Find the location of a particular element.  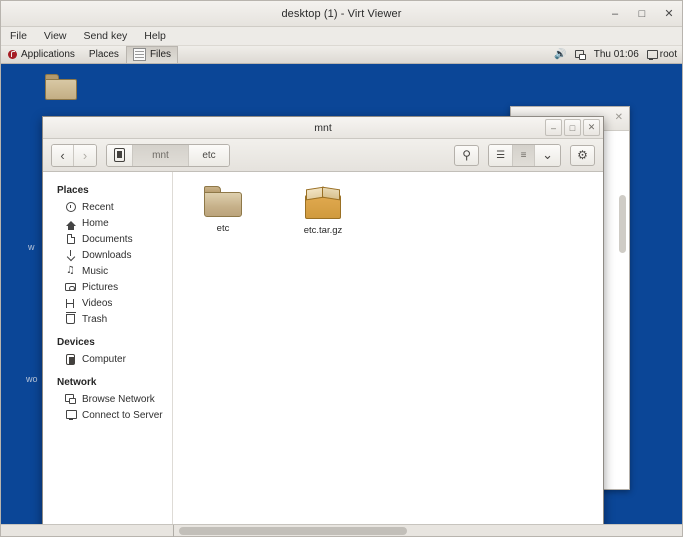

chevron-down-icon: ⌄ is located at coordinates (547, 155).